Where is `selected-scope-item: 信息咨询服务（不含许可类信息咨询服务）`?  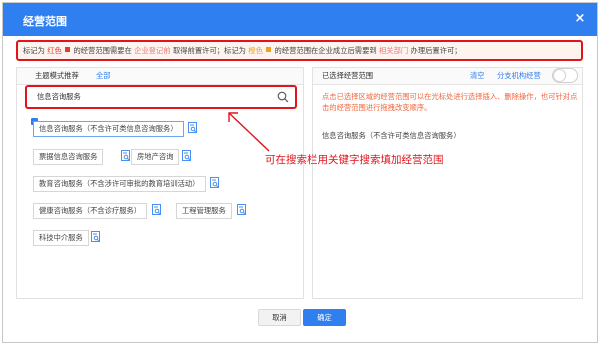
selected-scope-item: 信息咨询服务（不含许可类信息咨询服务） is located at coordinates (391, 136).